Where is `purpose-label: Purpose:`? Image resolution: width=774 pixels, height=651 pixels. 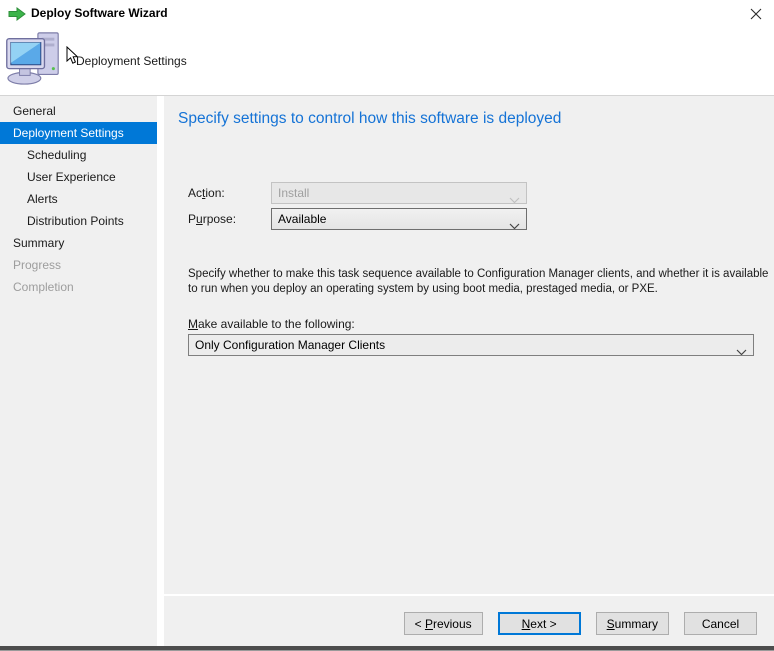 purpose-label: Purpose: is located at coordinates (212, 219).